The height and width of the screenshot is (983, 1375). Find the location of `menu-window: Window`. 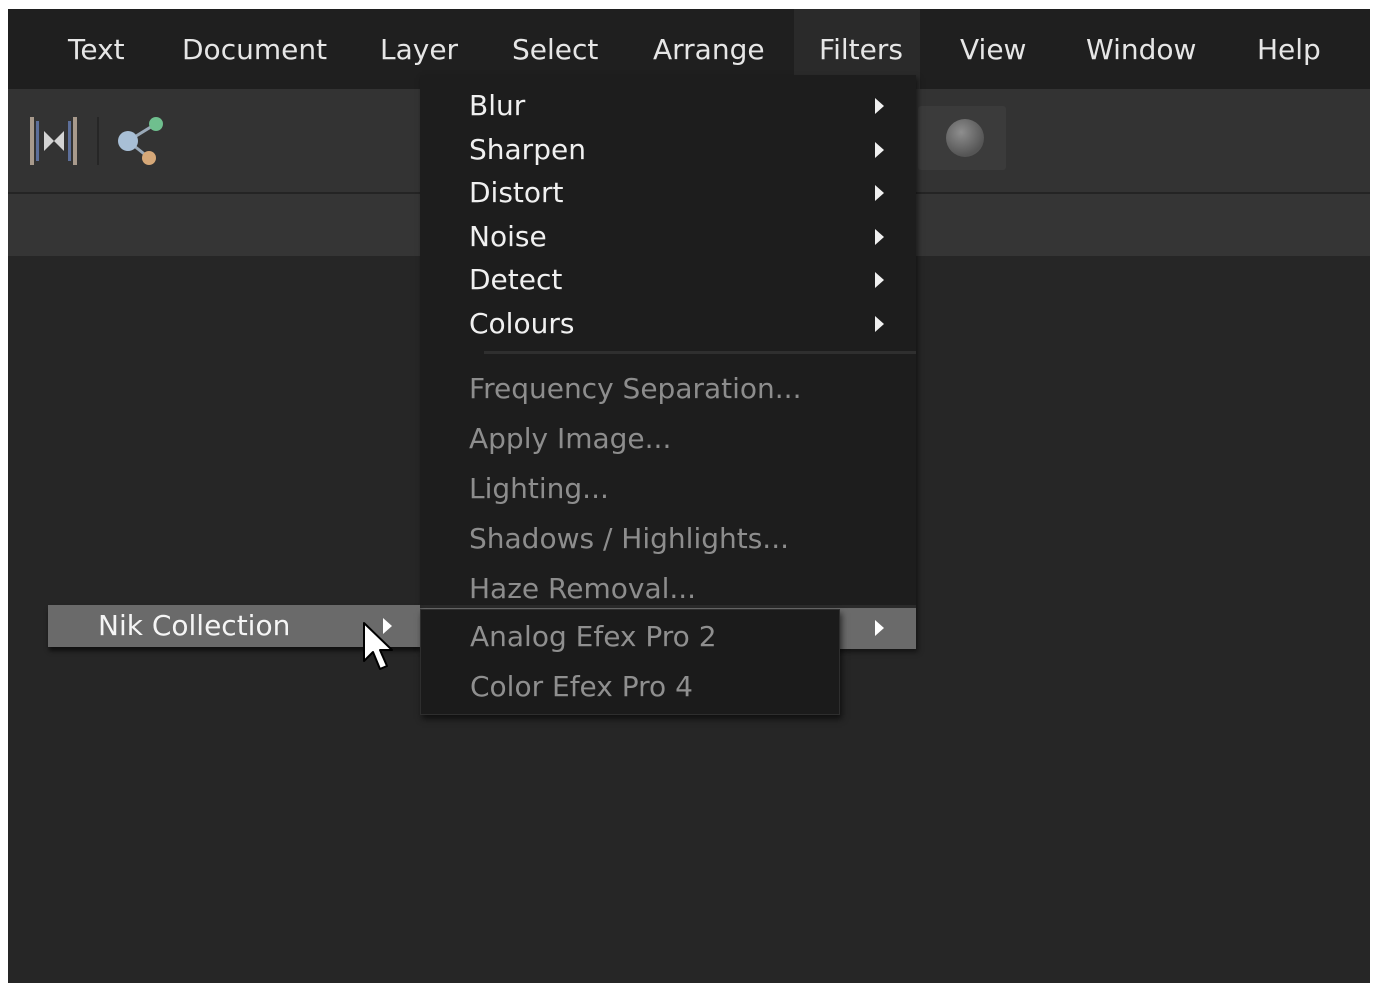

menu-window: Window is located at coordinates (1141, 49).